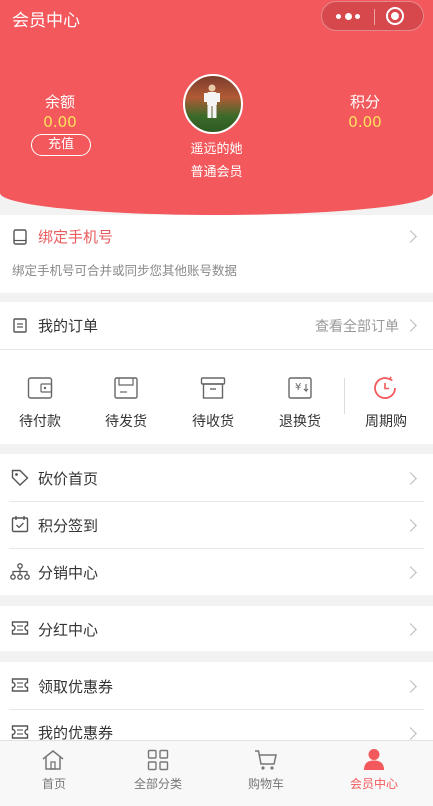  What do you see at coordinates (68, 573) in the screenshot?
I see `menu-item-label: 分销中心` at bounding box center [68, 573].